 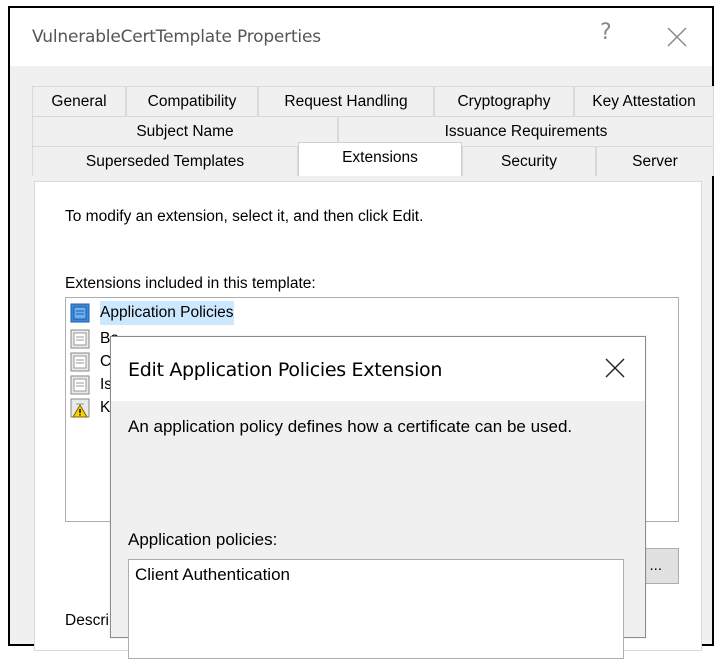 I want to click on extension-warning-icon, so click(x=80, y=408).